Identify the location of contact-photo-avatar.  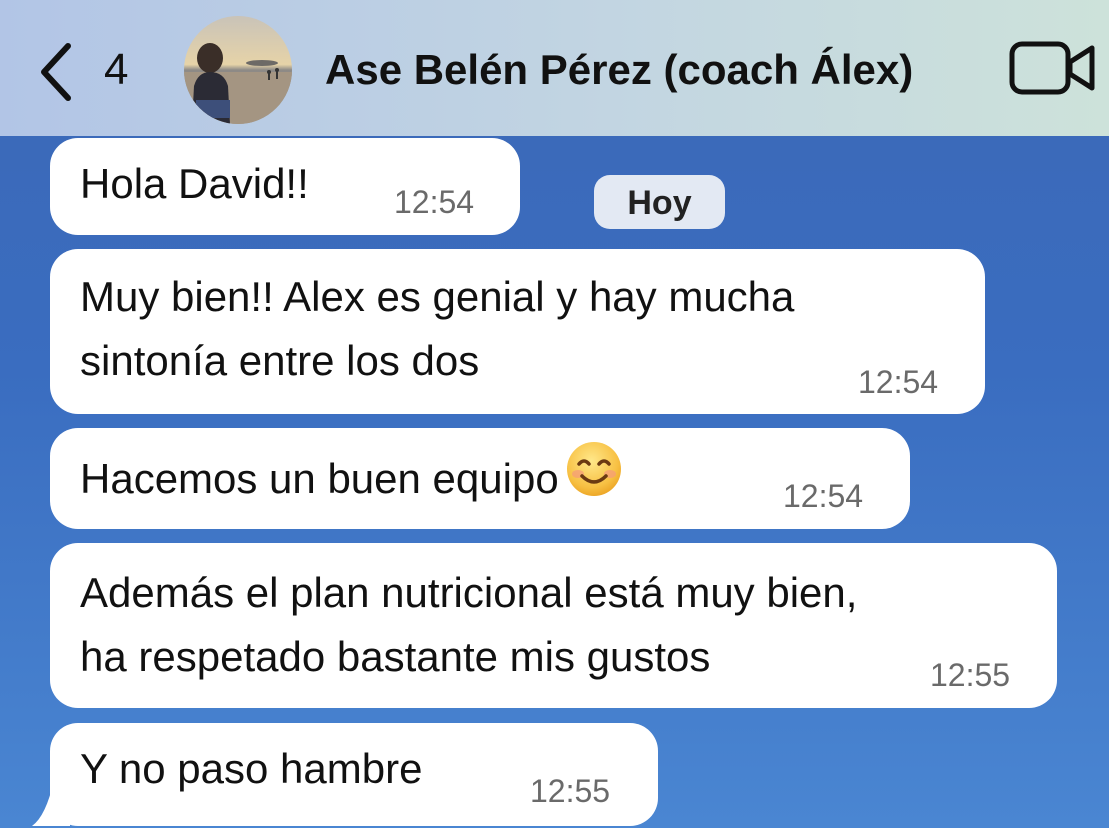
(238, 70).